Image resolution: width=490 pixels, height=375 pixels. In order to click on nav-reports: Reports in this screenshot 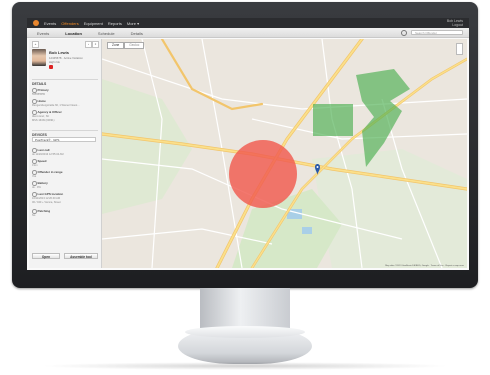, I will do `click(115, 23)`.